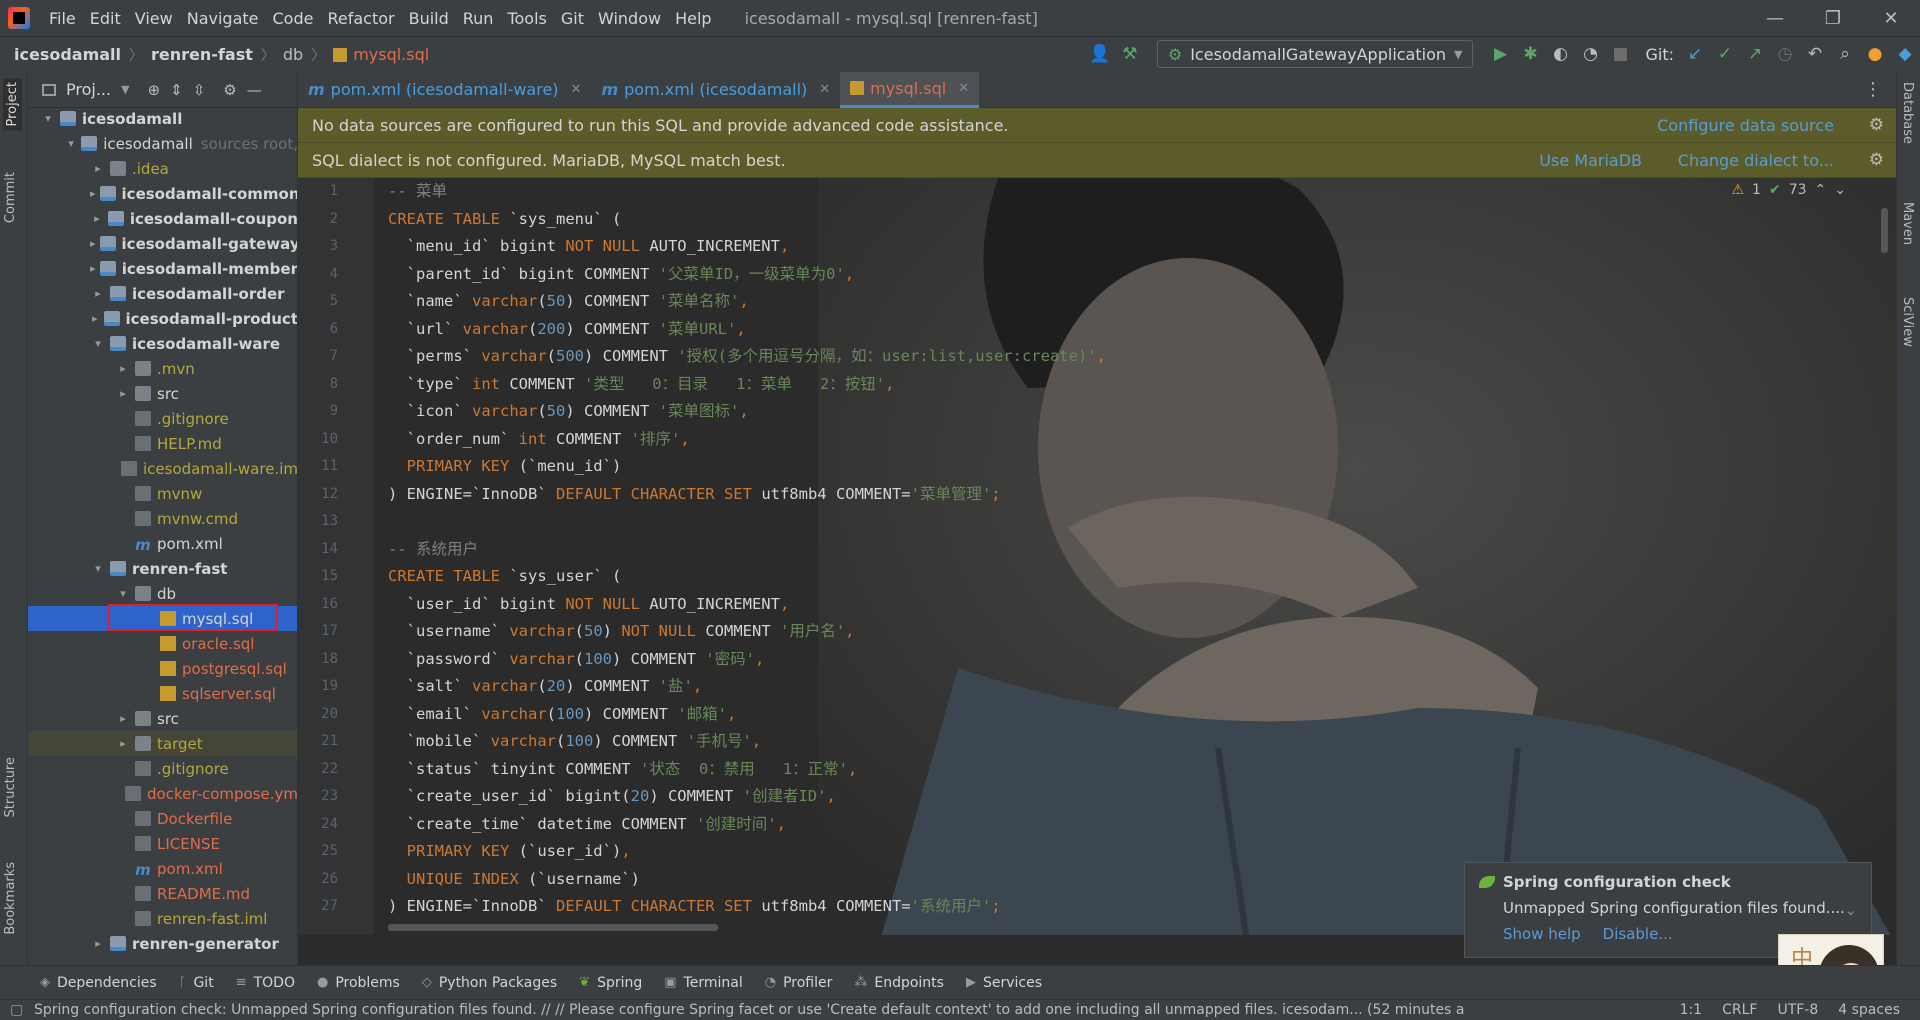 Image resolution: width=1920 pixels, height=1020 pixels. Describe the element at coordinates (229, 90) in the screenshot. I see `gear-icon: ⚙` at that location.